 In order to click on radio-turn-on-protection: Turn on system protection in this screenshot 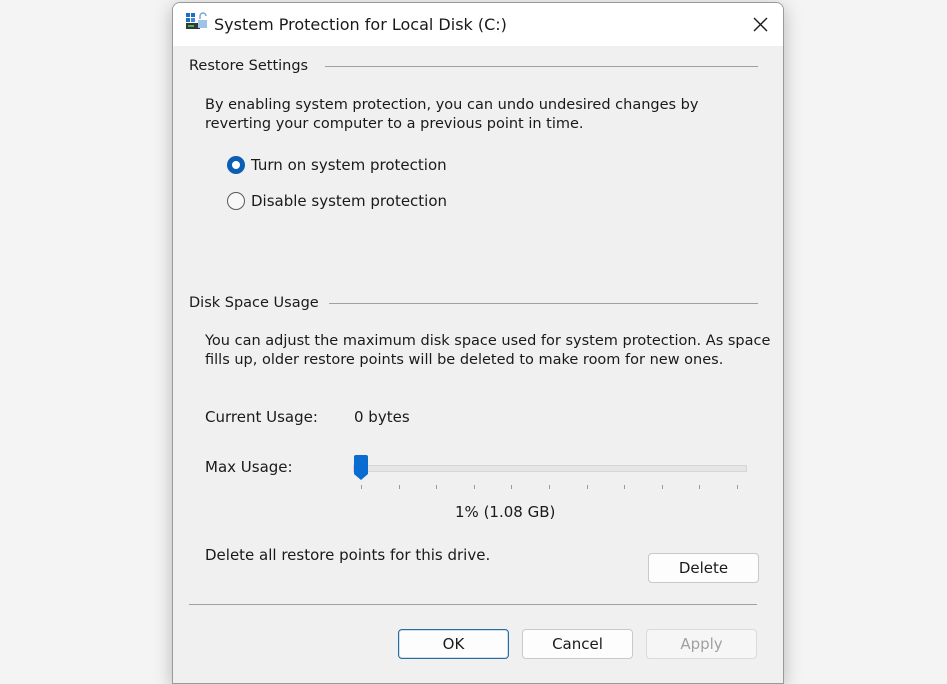, I will do `click(337, 165)`.